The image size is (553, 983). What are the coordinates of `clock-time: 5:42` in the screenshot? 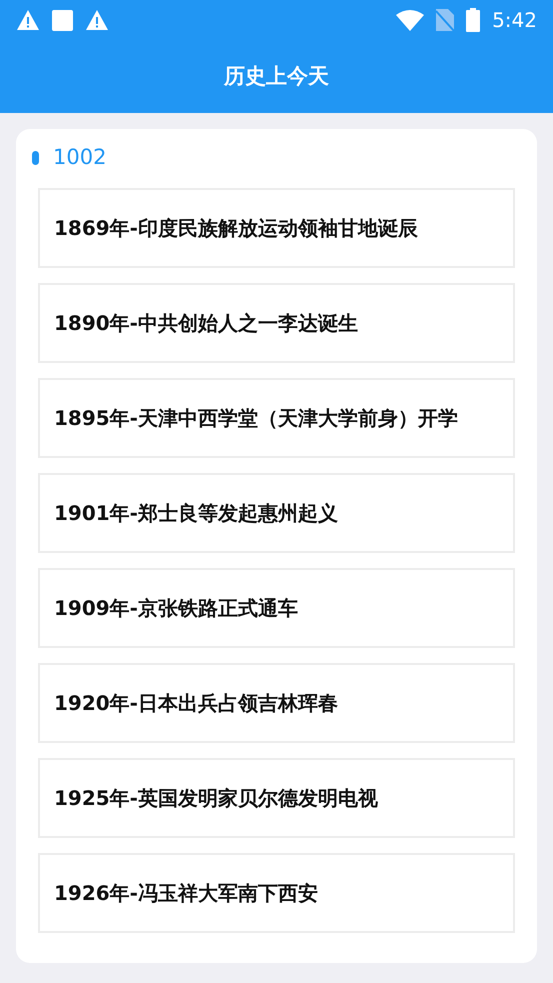 It's located at (514, 20).